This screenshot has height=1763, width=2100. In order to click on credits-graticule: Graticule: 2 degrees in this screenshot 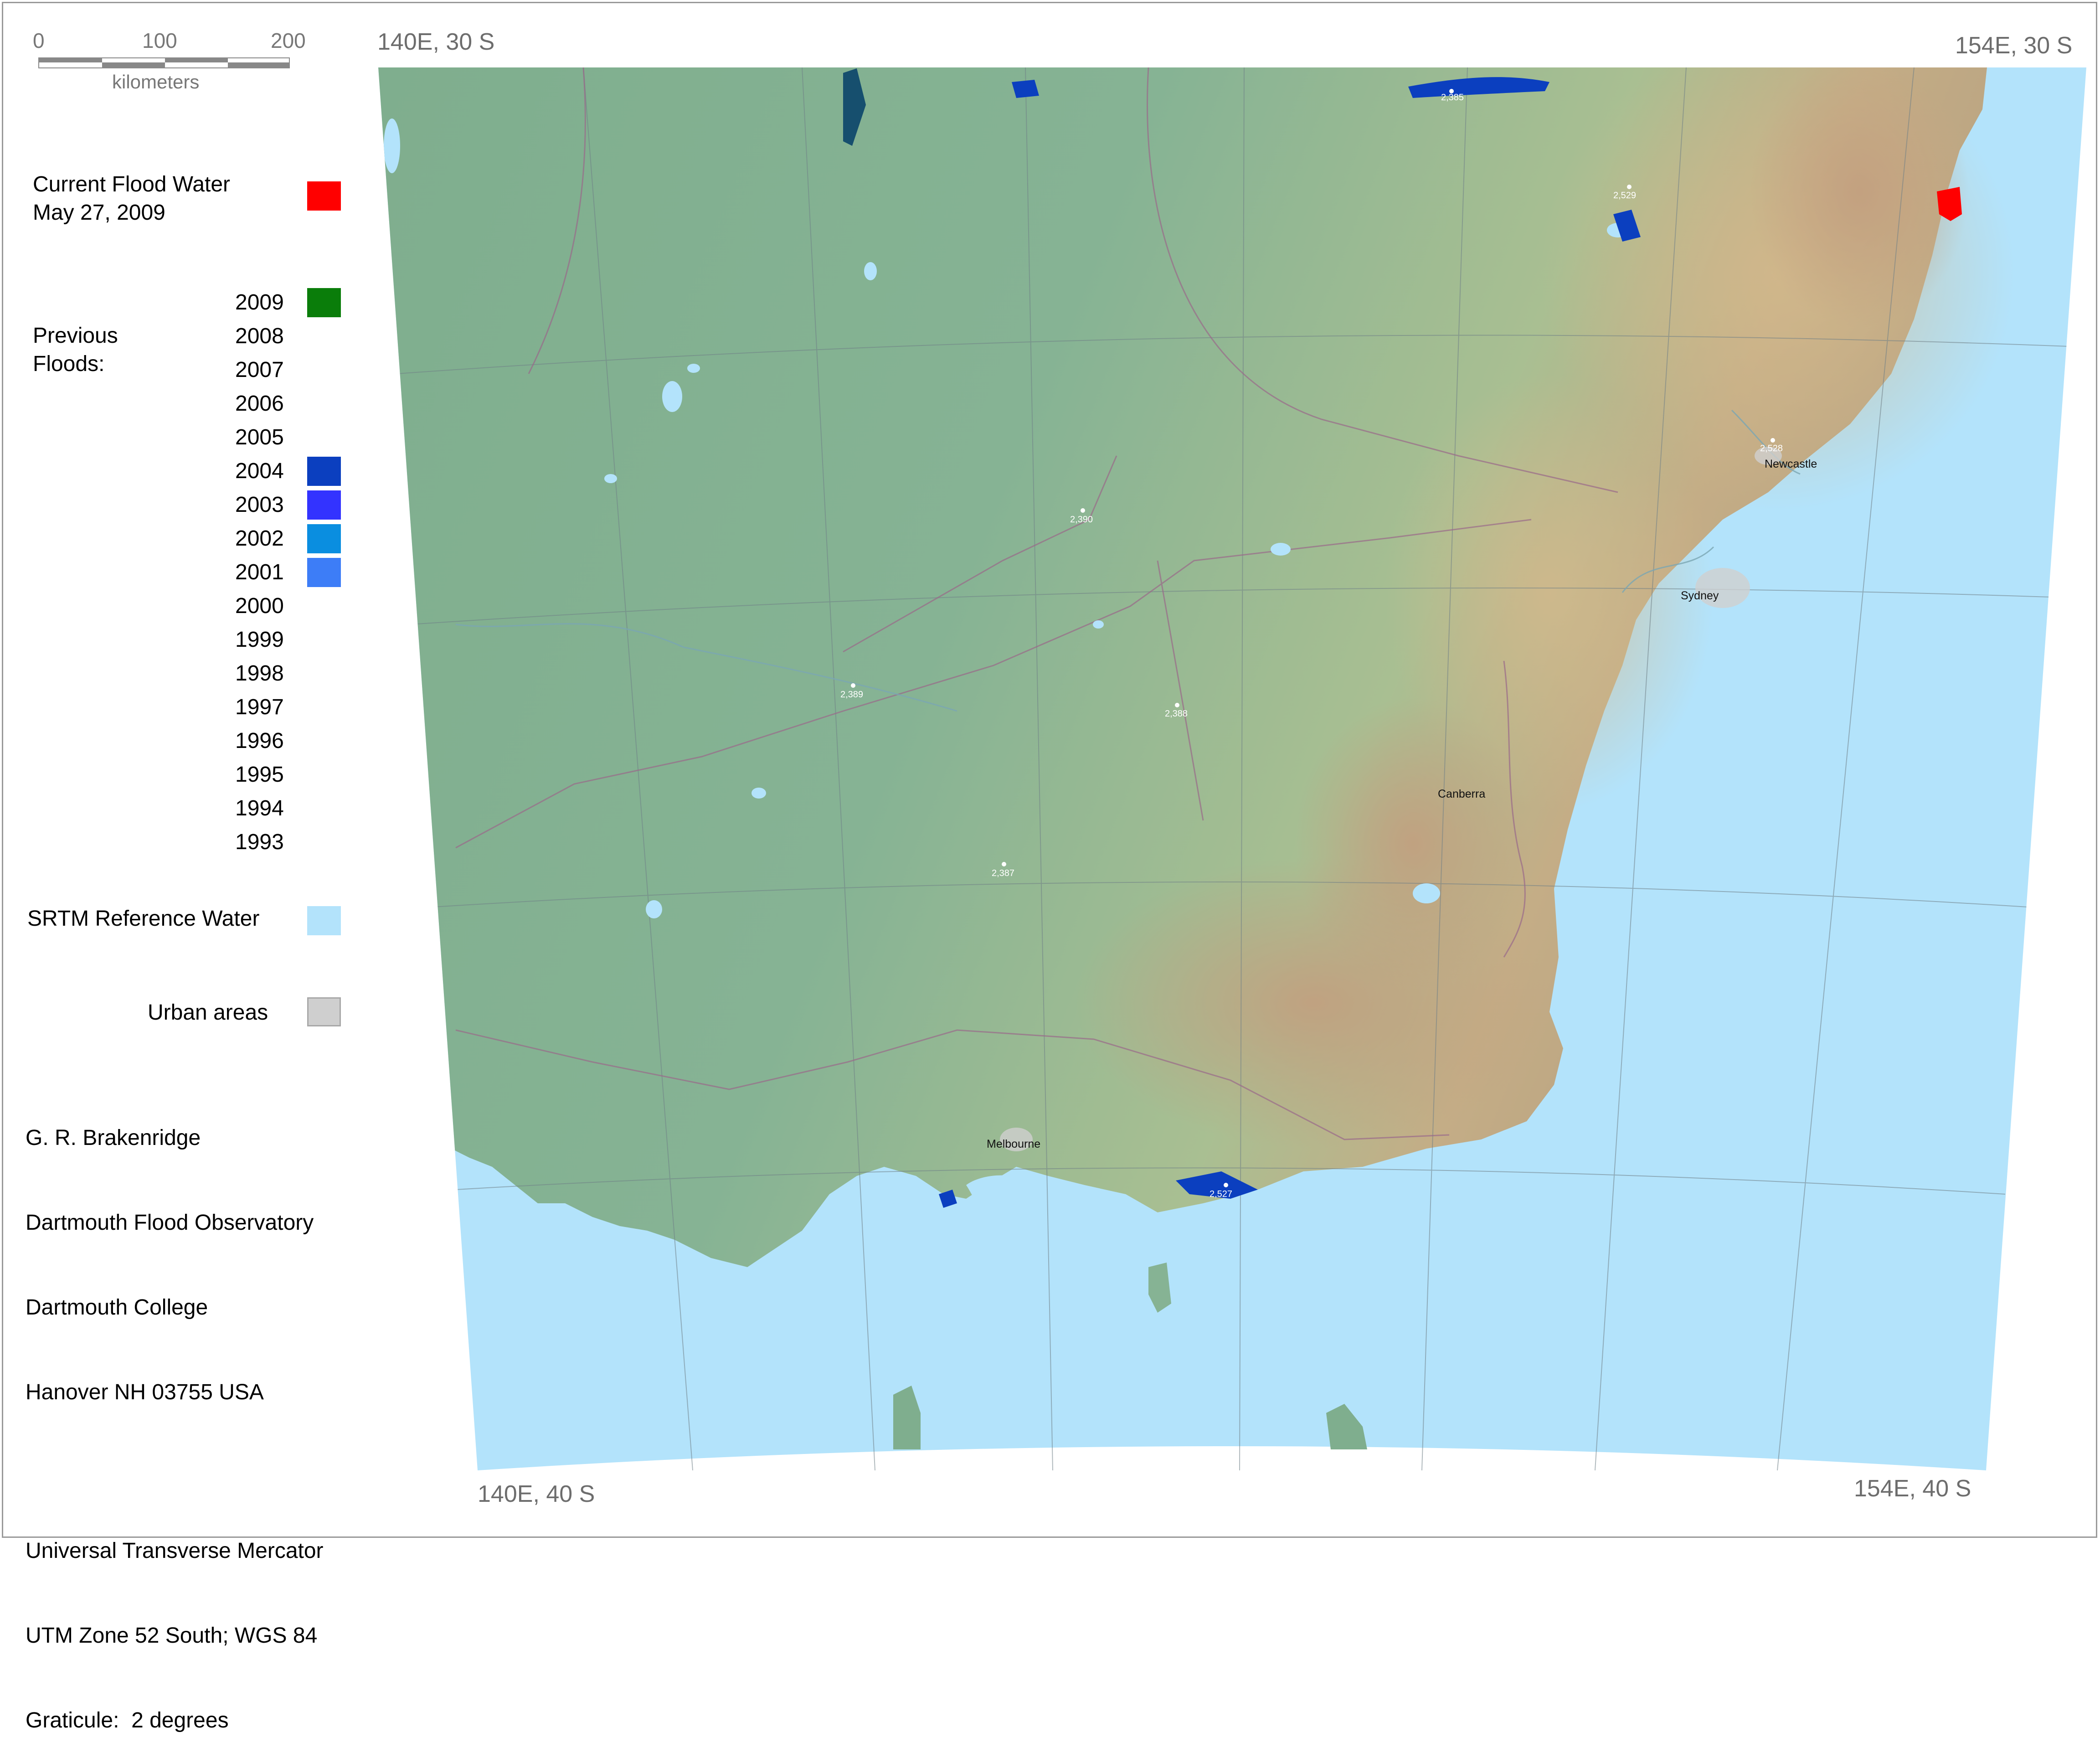, I will do `click(128, 1720)`.